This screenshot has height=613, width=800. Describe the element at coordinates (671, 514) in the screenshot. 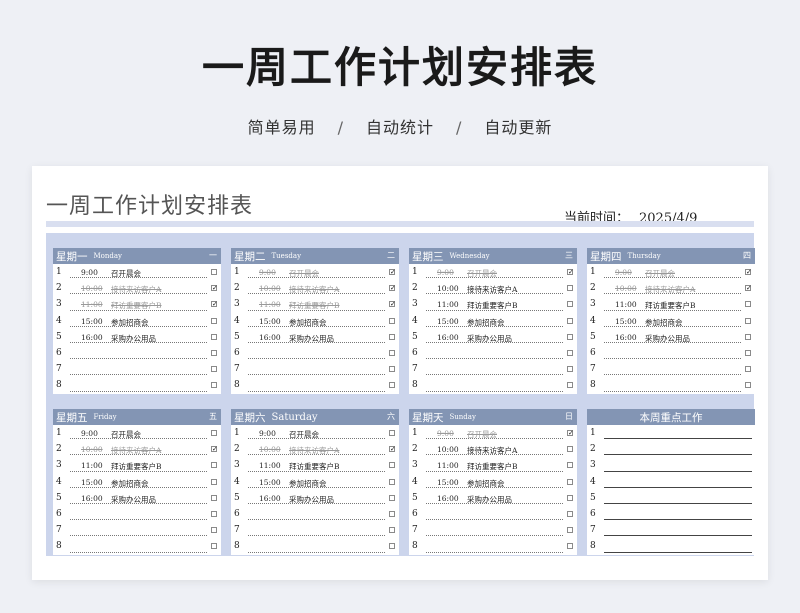

I see `focus-row: 6` at that location.